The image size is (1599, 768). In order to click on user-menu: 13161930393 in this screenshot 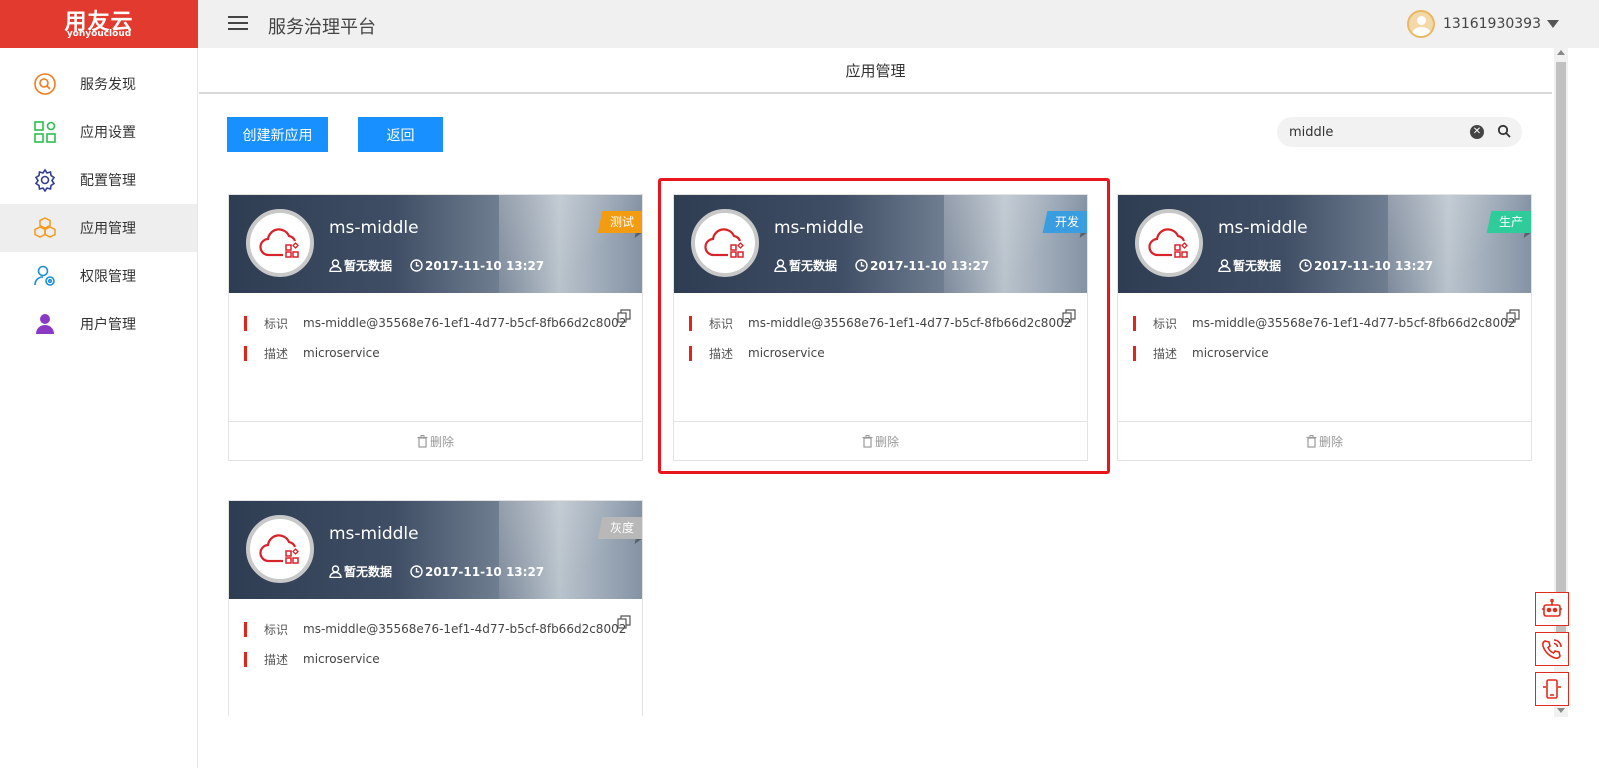, I will do `click(1483, 24)`.